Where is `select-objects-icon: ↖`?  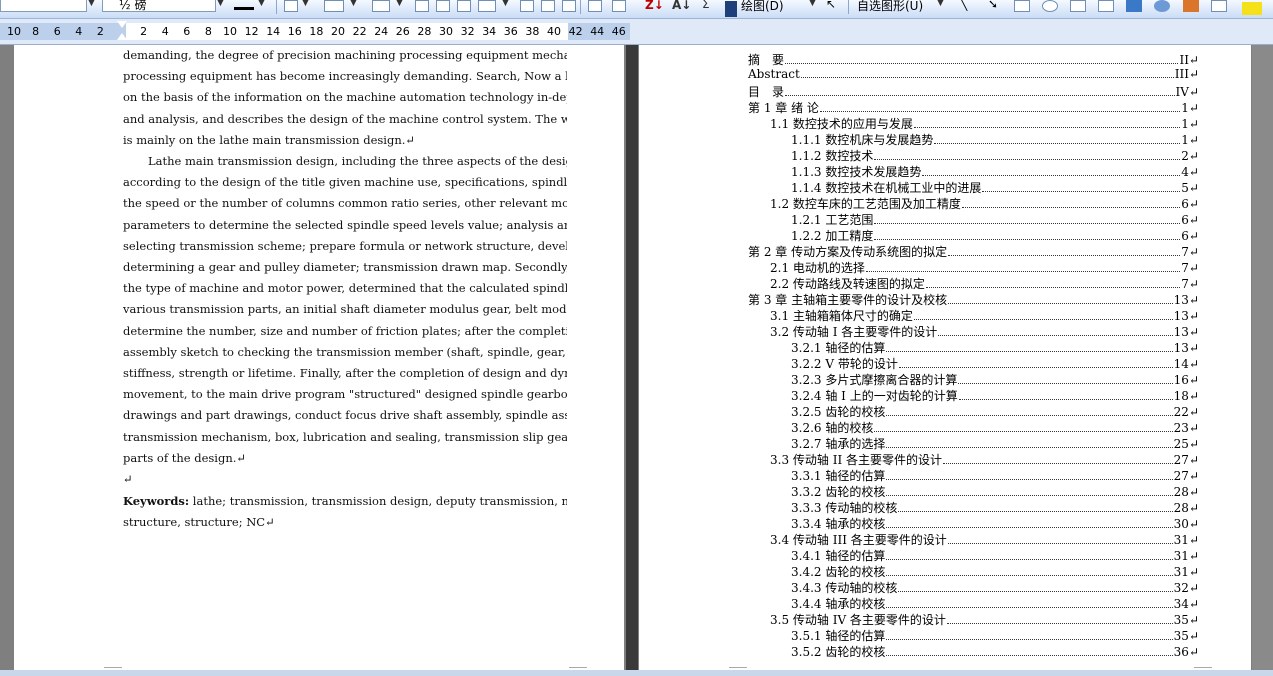 select-objects-icon: ↖ is located at coordinates (831, 5).